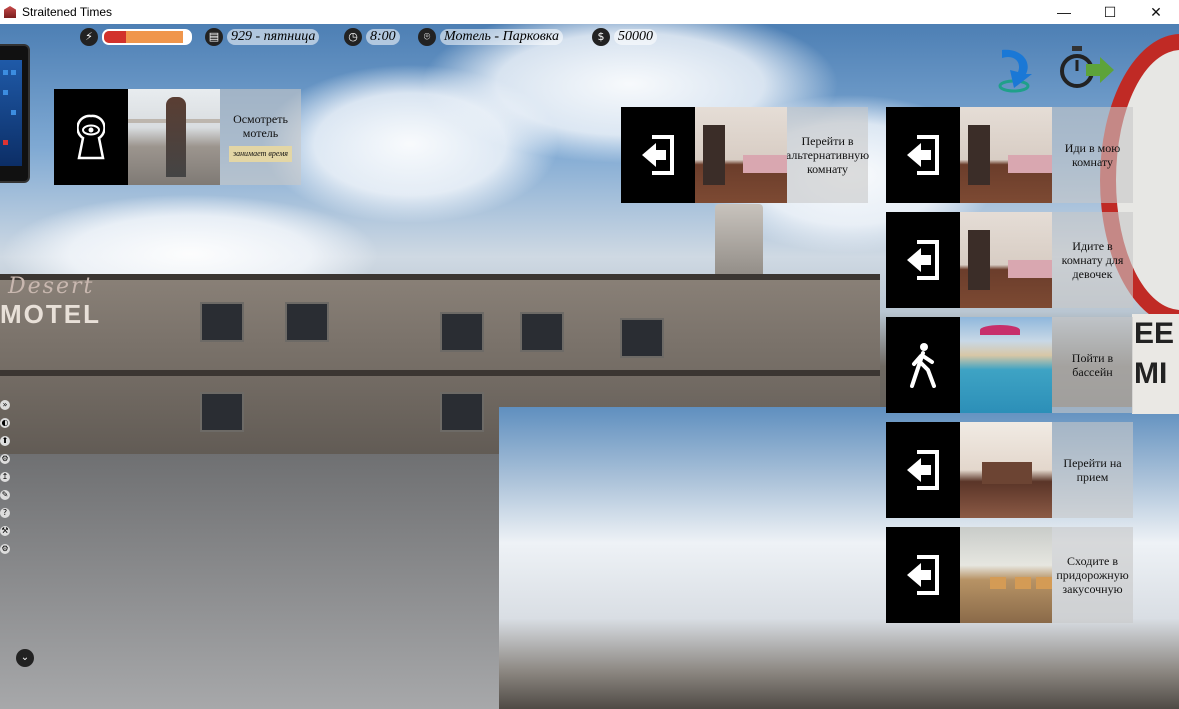 The image size is (1179, 709). I want to click on time-hud: ◷ 8:00, so click(372, 37).